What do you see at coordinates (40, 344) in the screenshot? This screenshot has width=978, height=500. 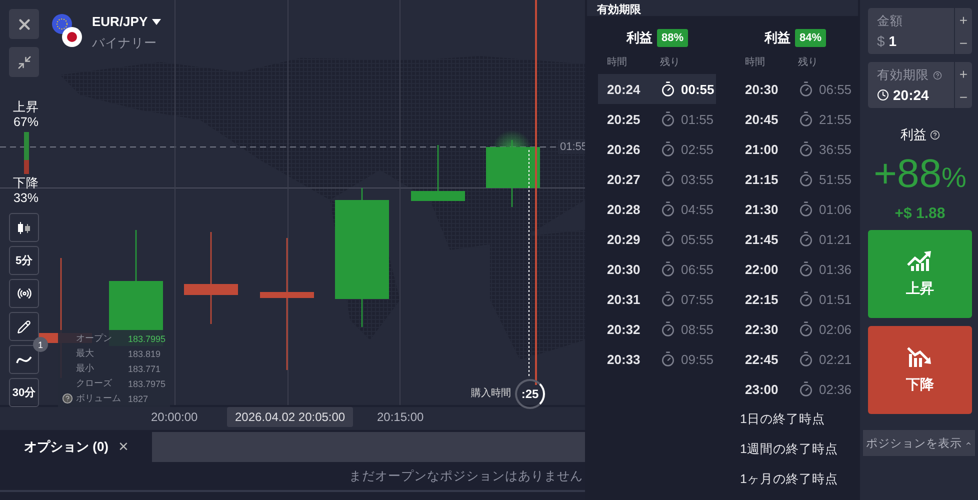 I see `count-badge: 1` at bounding box center [40, 344].